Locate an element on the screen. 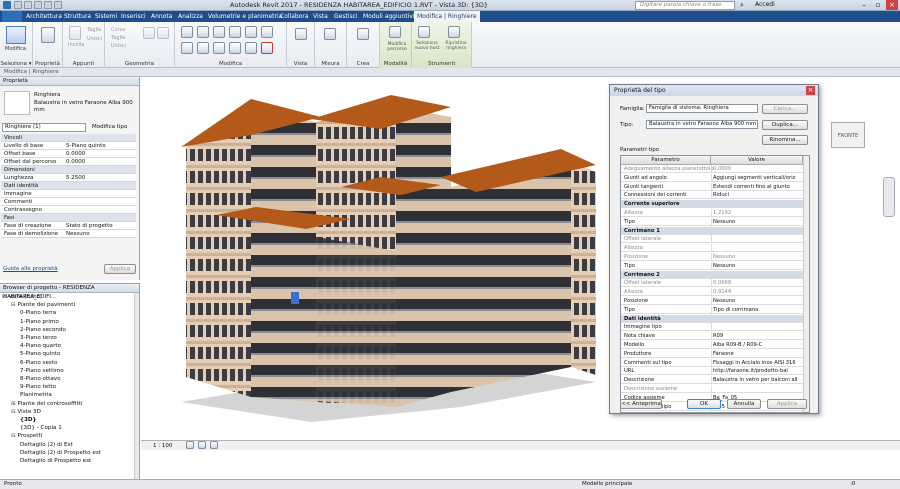  property-row: Lunghezza 5.2500 is located at coordinates (68, 178).